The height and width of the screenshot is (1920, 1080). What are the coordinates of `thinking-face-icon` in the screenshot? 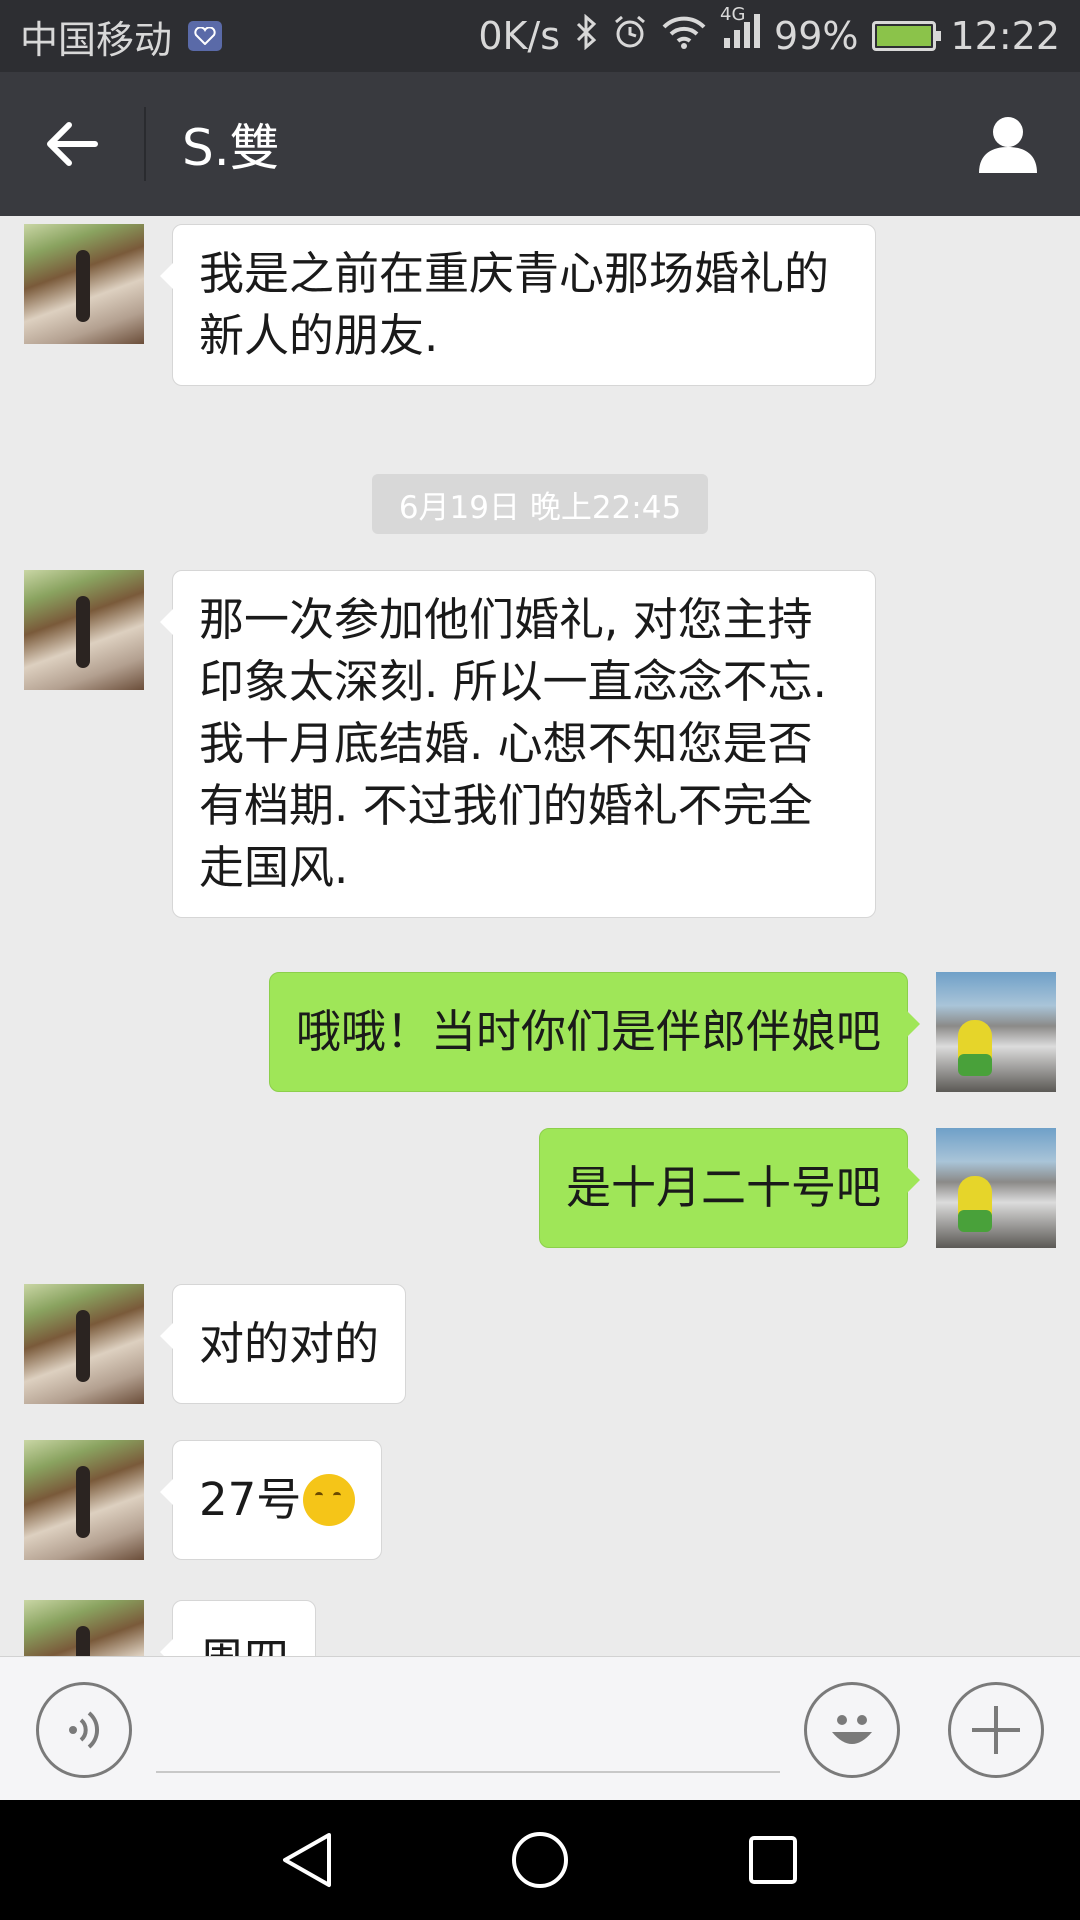 It's located at (329, 1500).